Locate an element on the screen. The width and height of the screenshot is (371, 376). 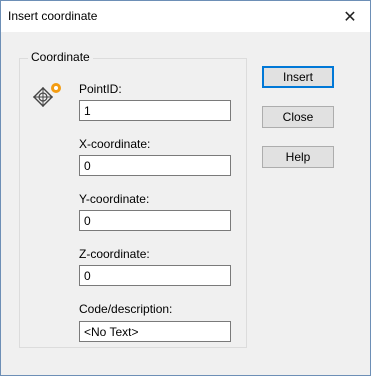
z-coordinate-field: 0 is located at coordinates (155, 275).